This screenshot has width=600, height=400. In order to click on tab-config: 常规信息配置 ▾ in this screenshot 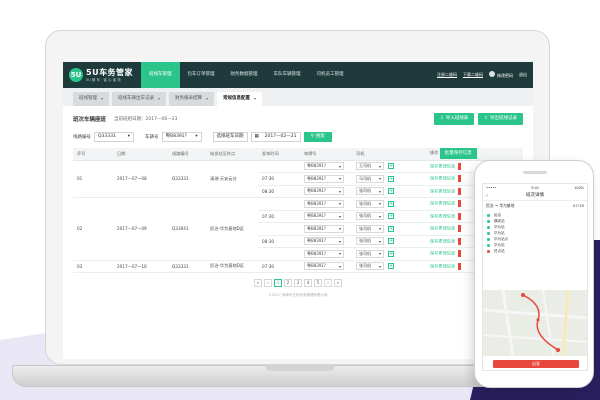, I will do `click(240, 99)`.